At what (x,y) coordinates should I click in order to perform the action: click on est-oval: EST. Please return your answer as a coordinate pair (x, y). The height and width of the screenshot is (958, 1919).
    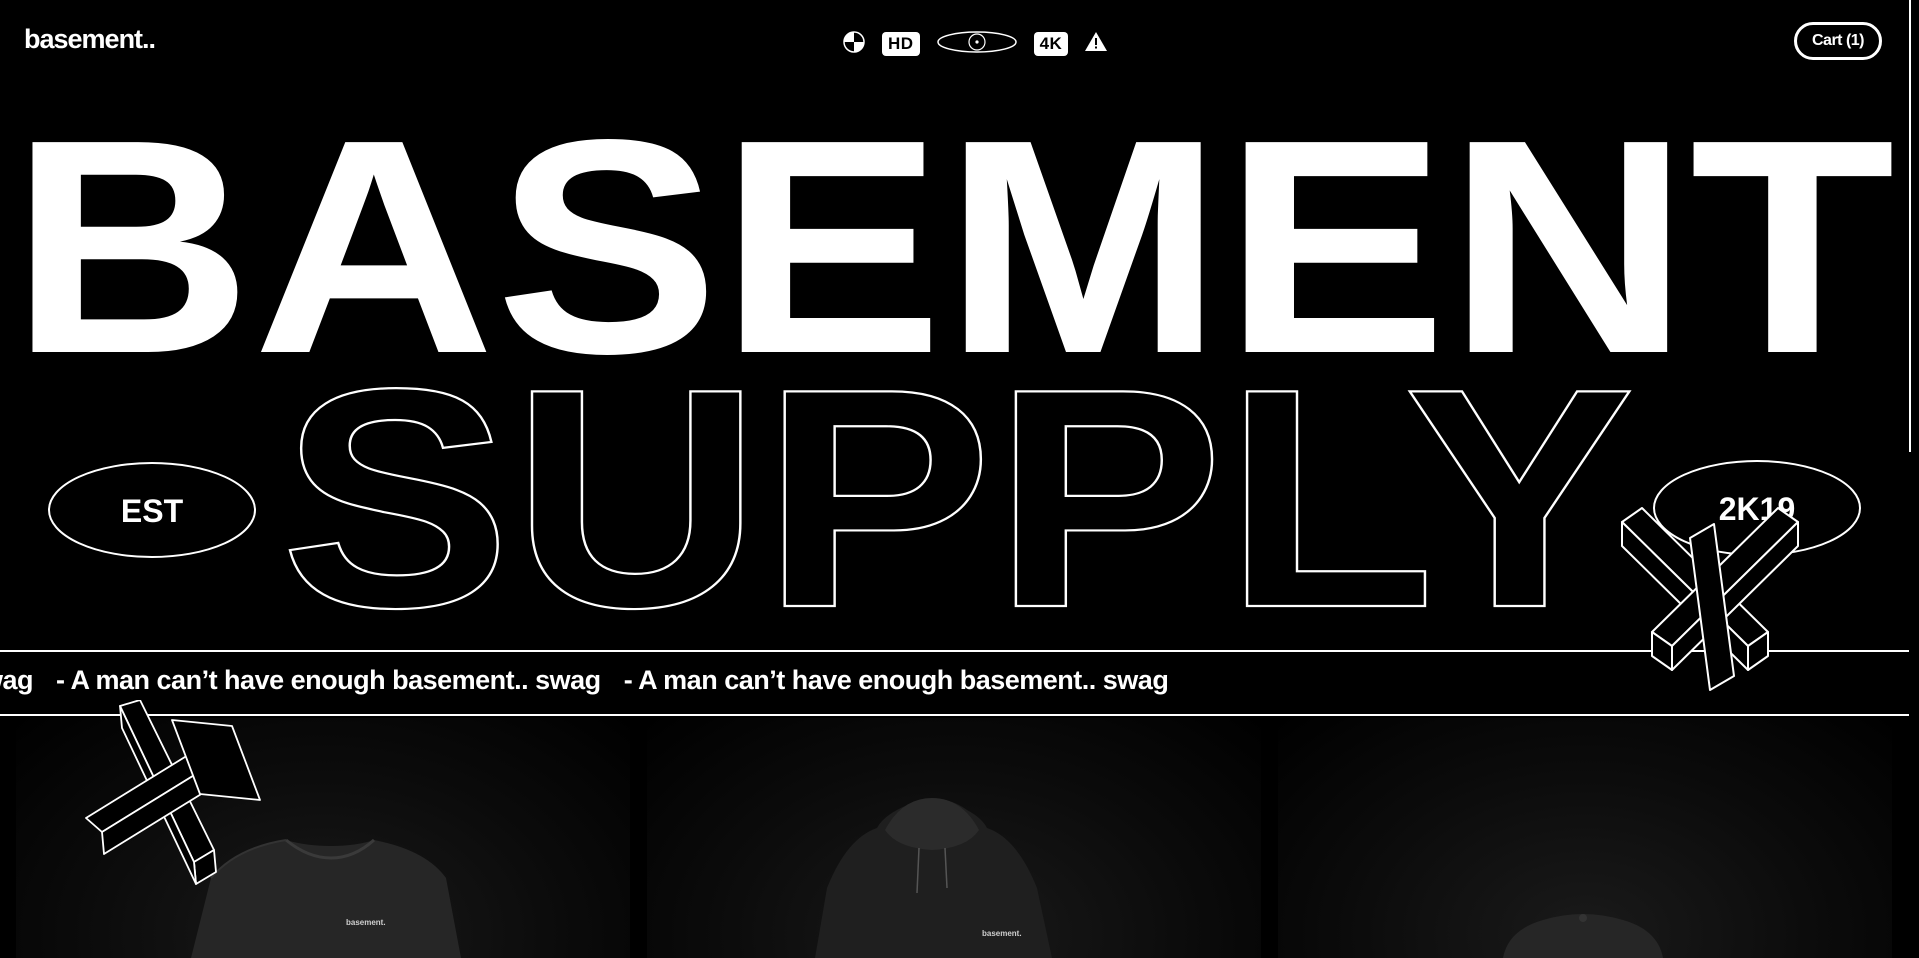
    Looking at the image, I should click on (152, 510).